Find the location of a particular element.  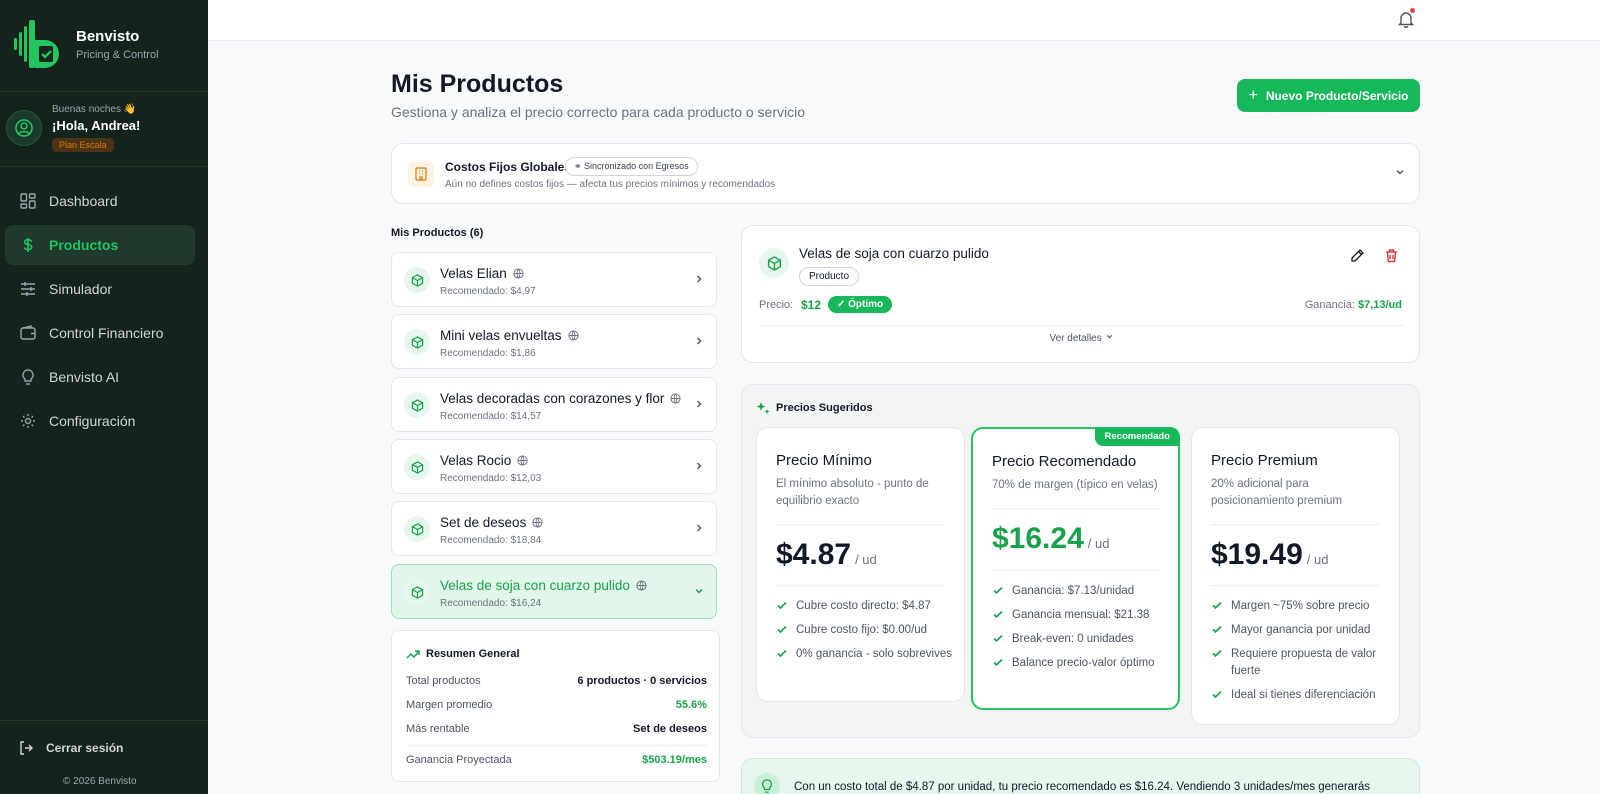

sidebar-item-productos: Productos is located at coordinates (100, 245).